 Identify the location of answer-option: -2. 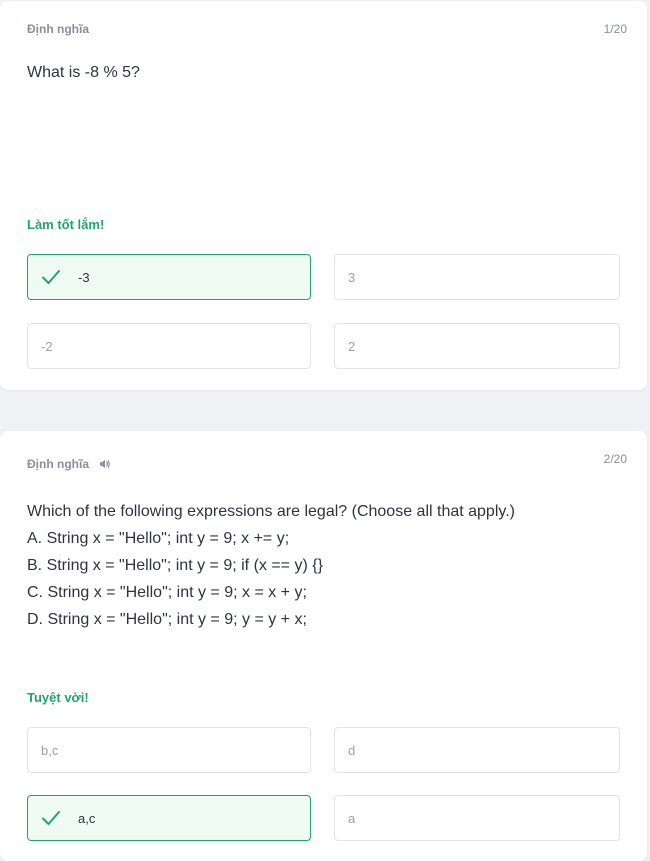
(169, 346).